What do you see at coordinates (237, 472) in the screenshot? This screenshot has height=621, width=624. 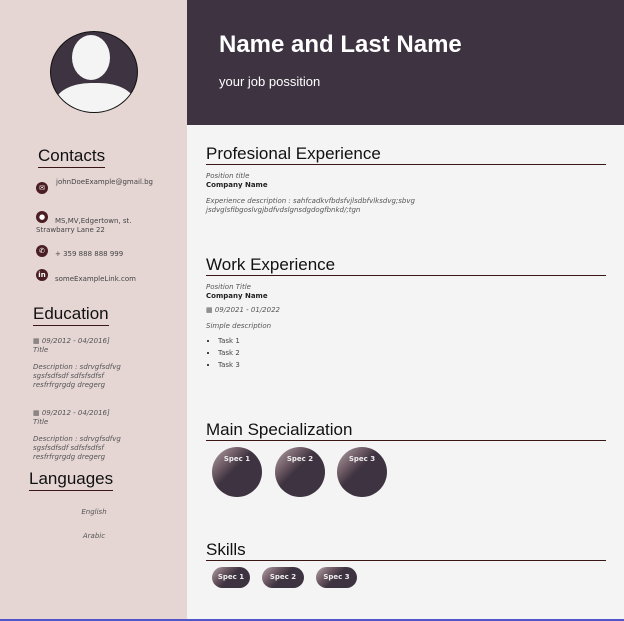 I see `specialization-badge: Spec 1` at bounding box center [237, 472].